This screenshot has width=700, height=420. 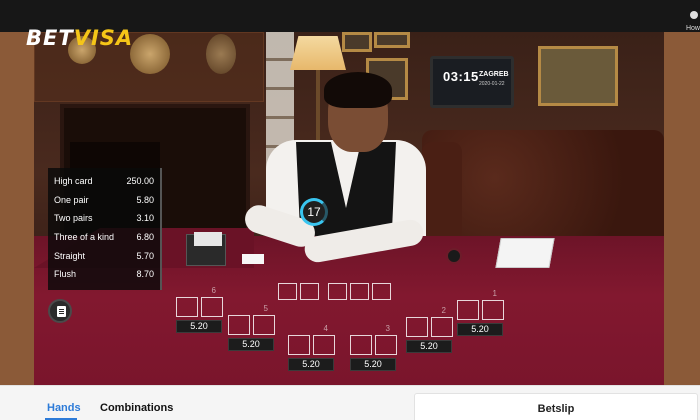 I want to click on tab-hands: Hands, so click(x=64, y=408).